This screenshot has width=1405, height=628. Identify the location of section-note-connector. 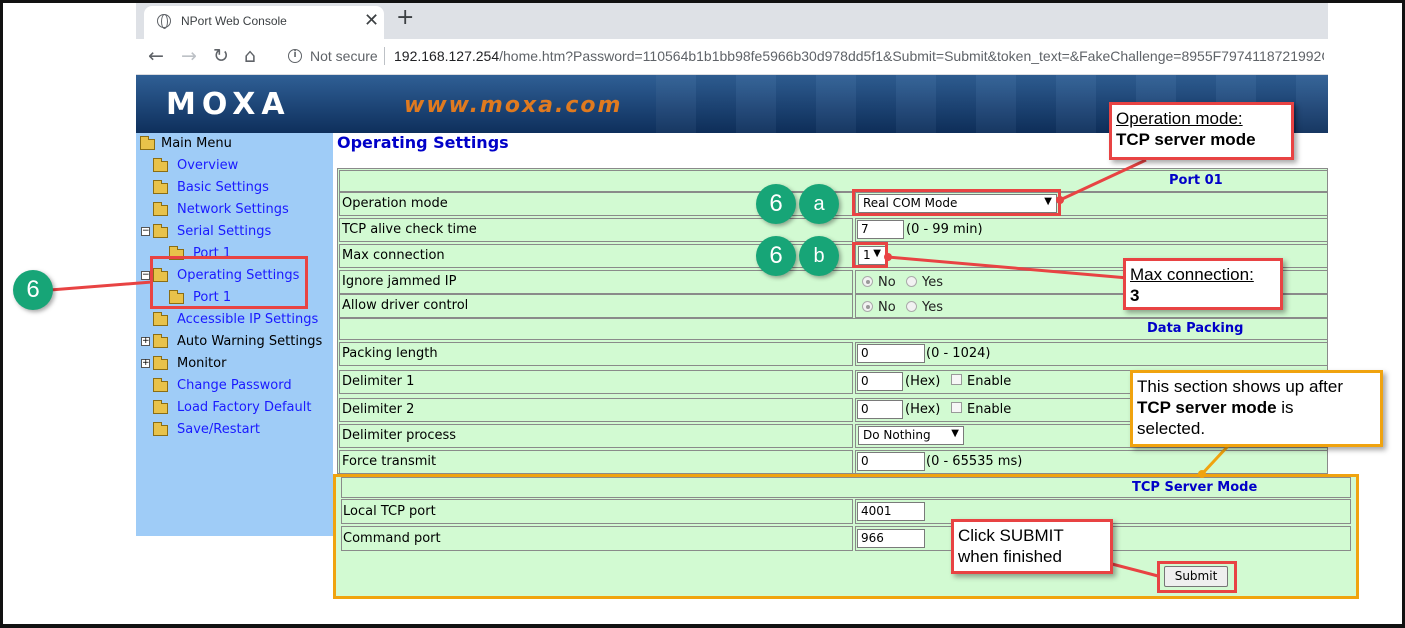
(1215, 460).